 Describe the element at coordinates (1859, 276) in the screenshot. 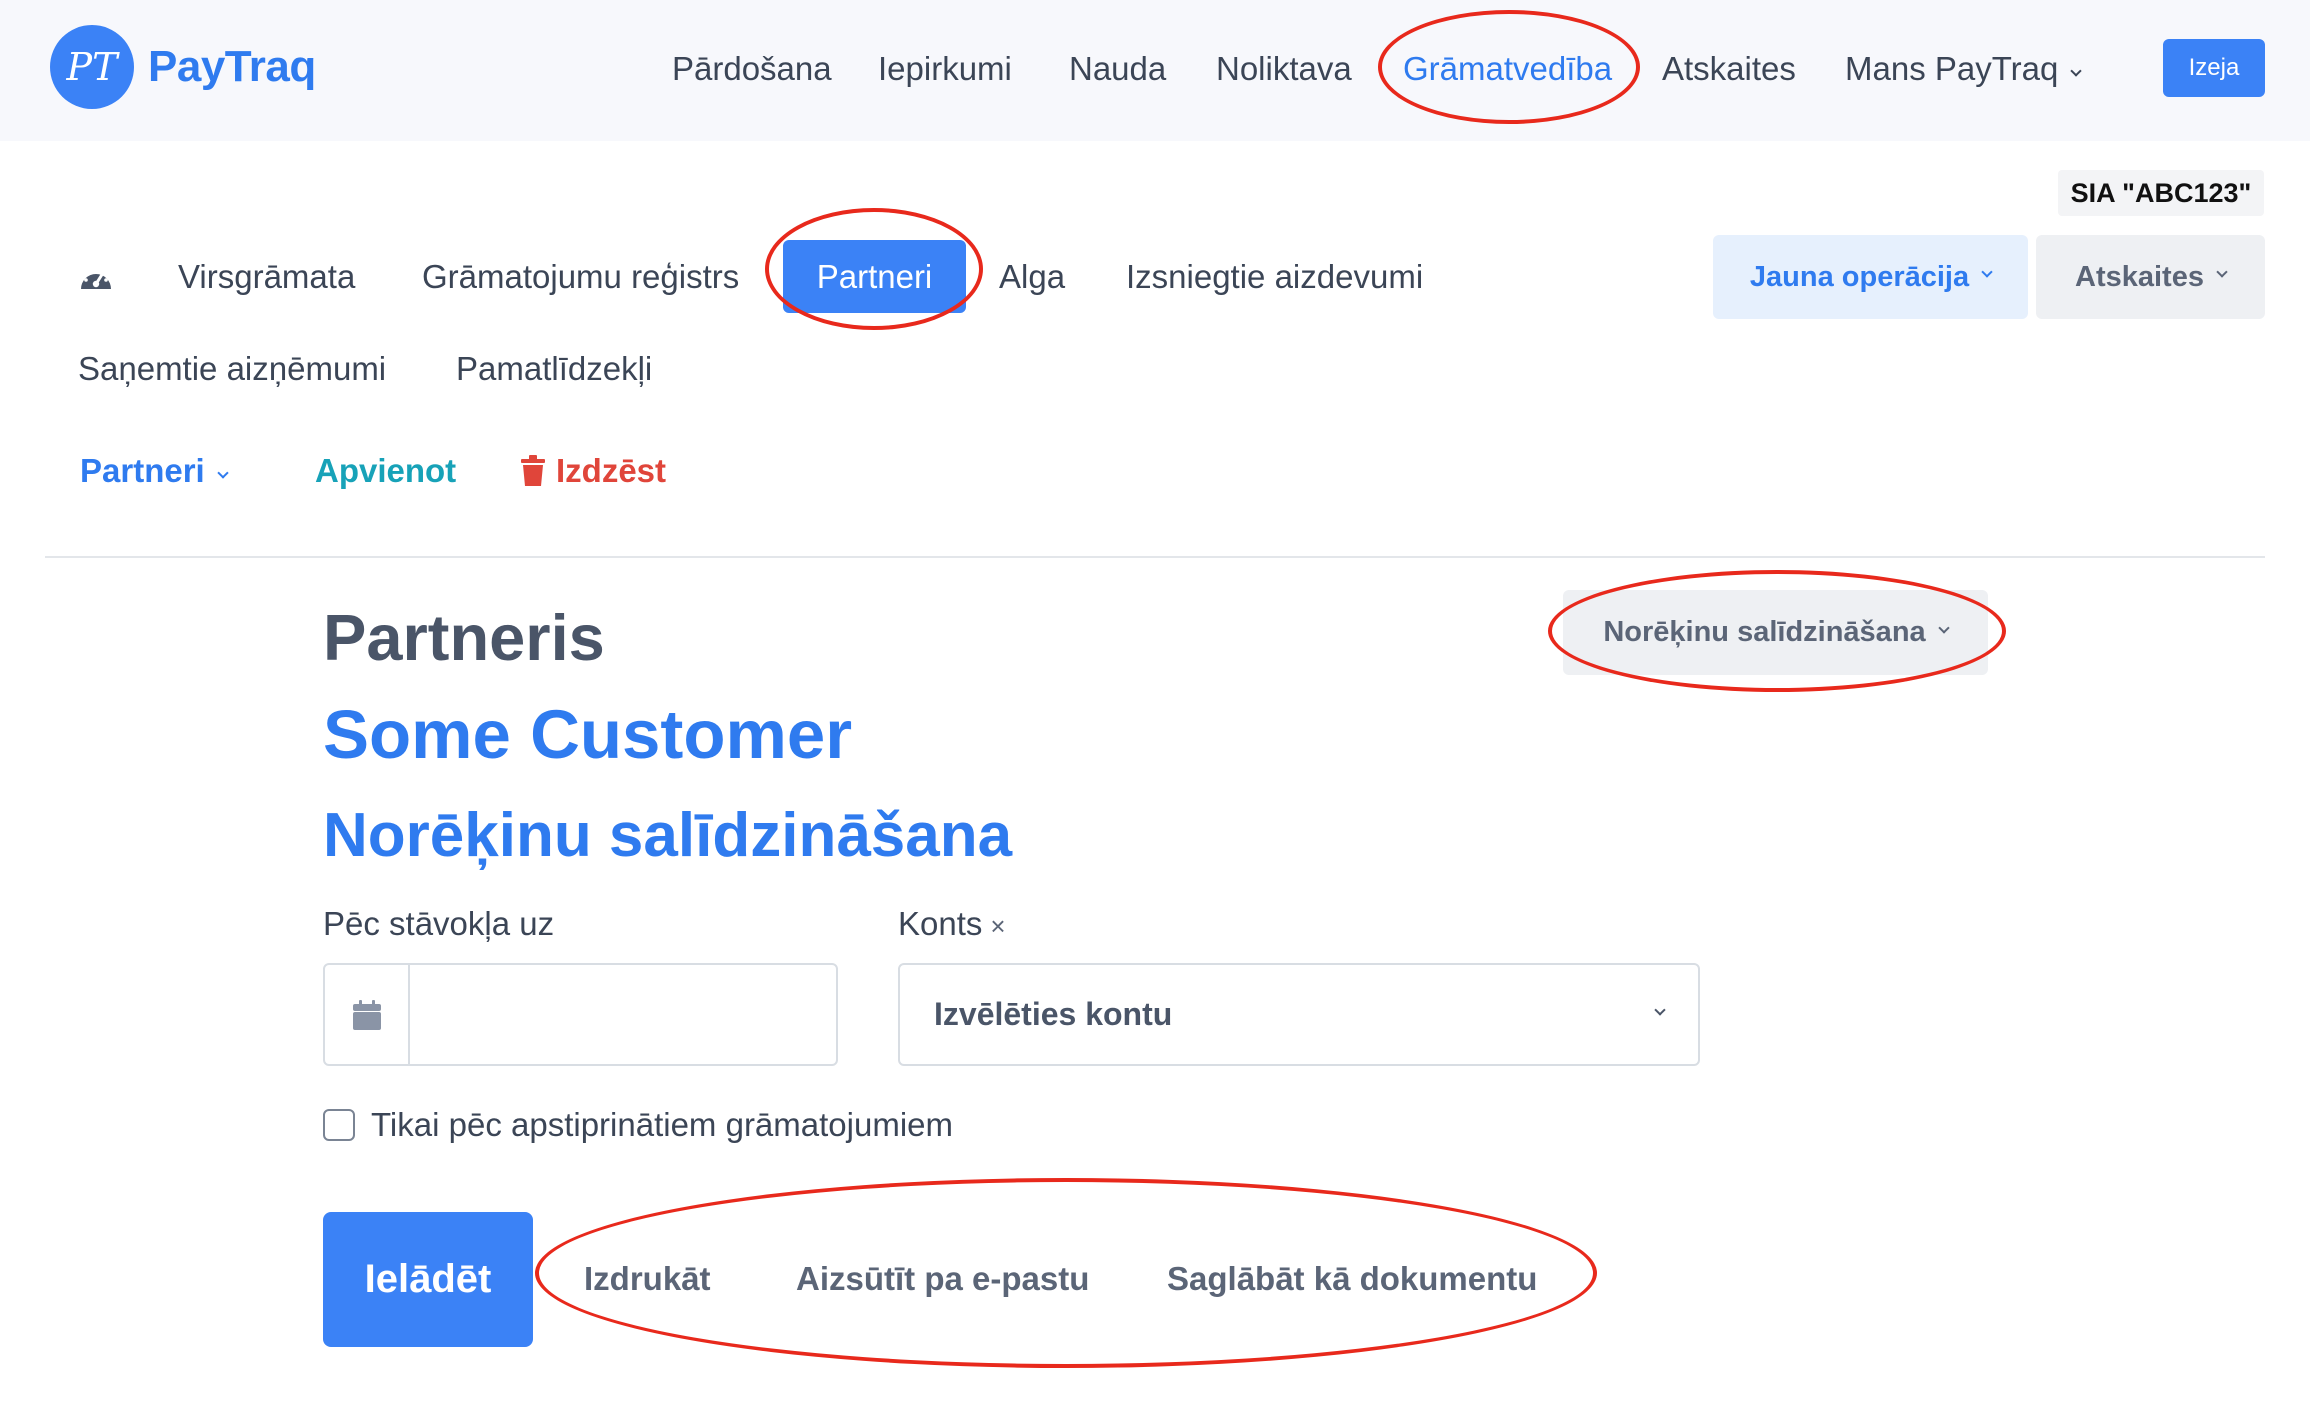

I see `new-operation-label: Jauna operācija` at that location.